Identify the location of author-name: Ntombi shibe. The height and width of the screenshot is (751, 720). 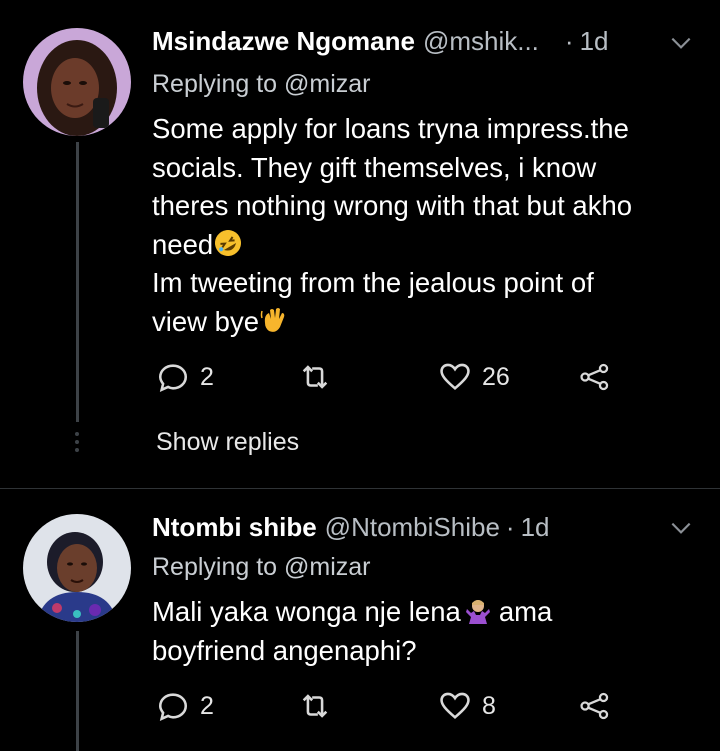
(234, 527).